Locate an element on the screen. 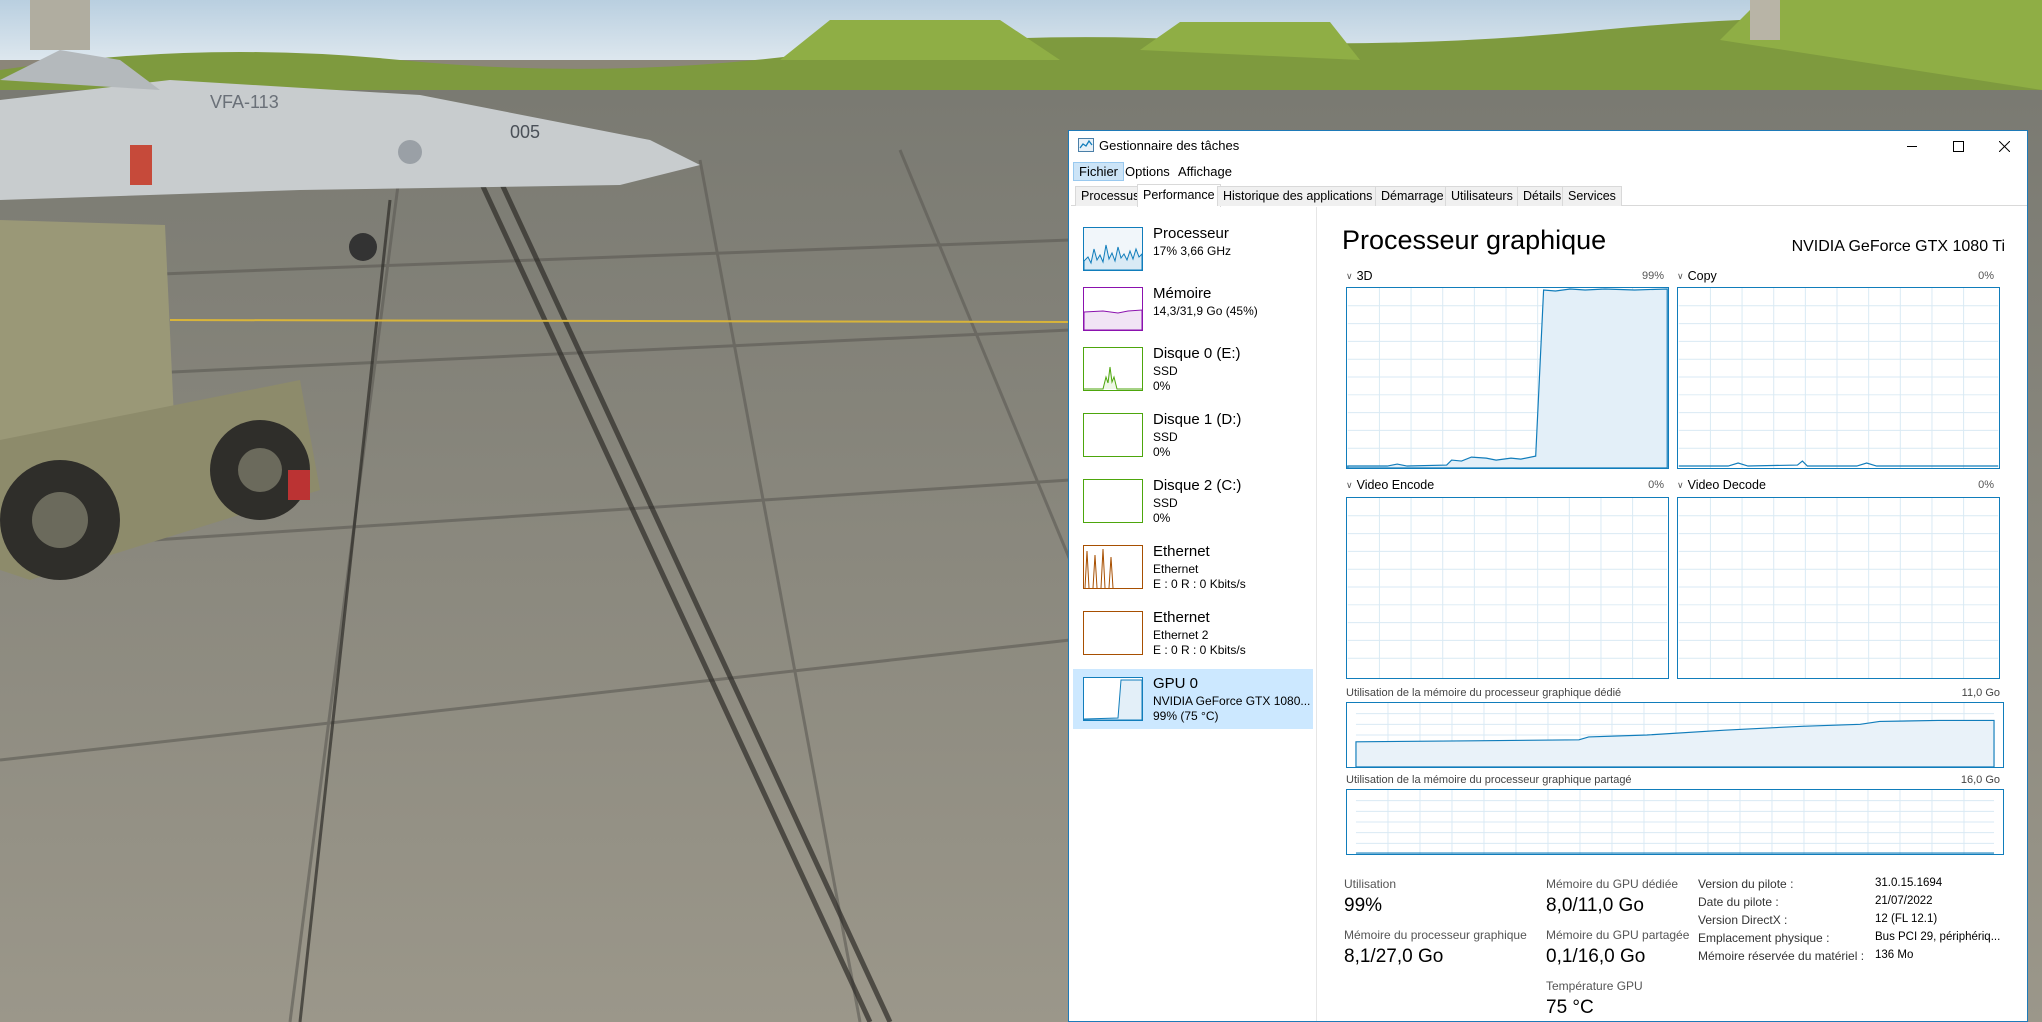 The height and width of the screenshot is (1022, 2042). tab-services: Services is located at coordinates (1592, 196).